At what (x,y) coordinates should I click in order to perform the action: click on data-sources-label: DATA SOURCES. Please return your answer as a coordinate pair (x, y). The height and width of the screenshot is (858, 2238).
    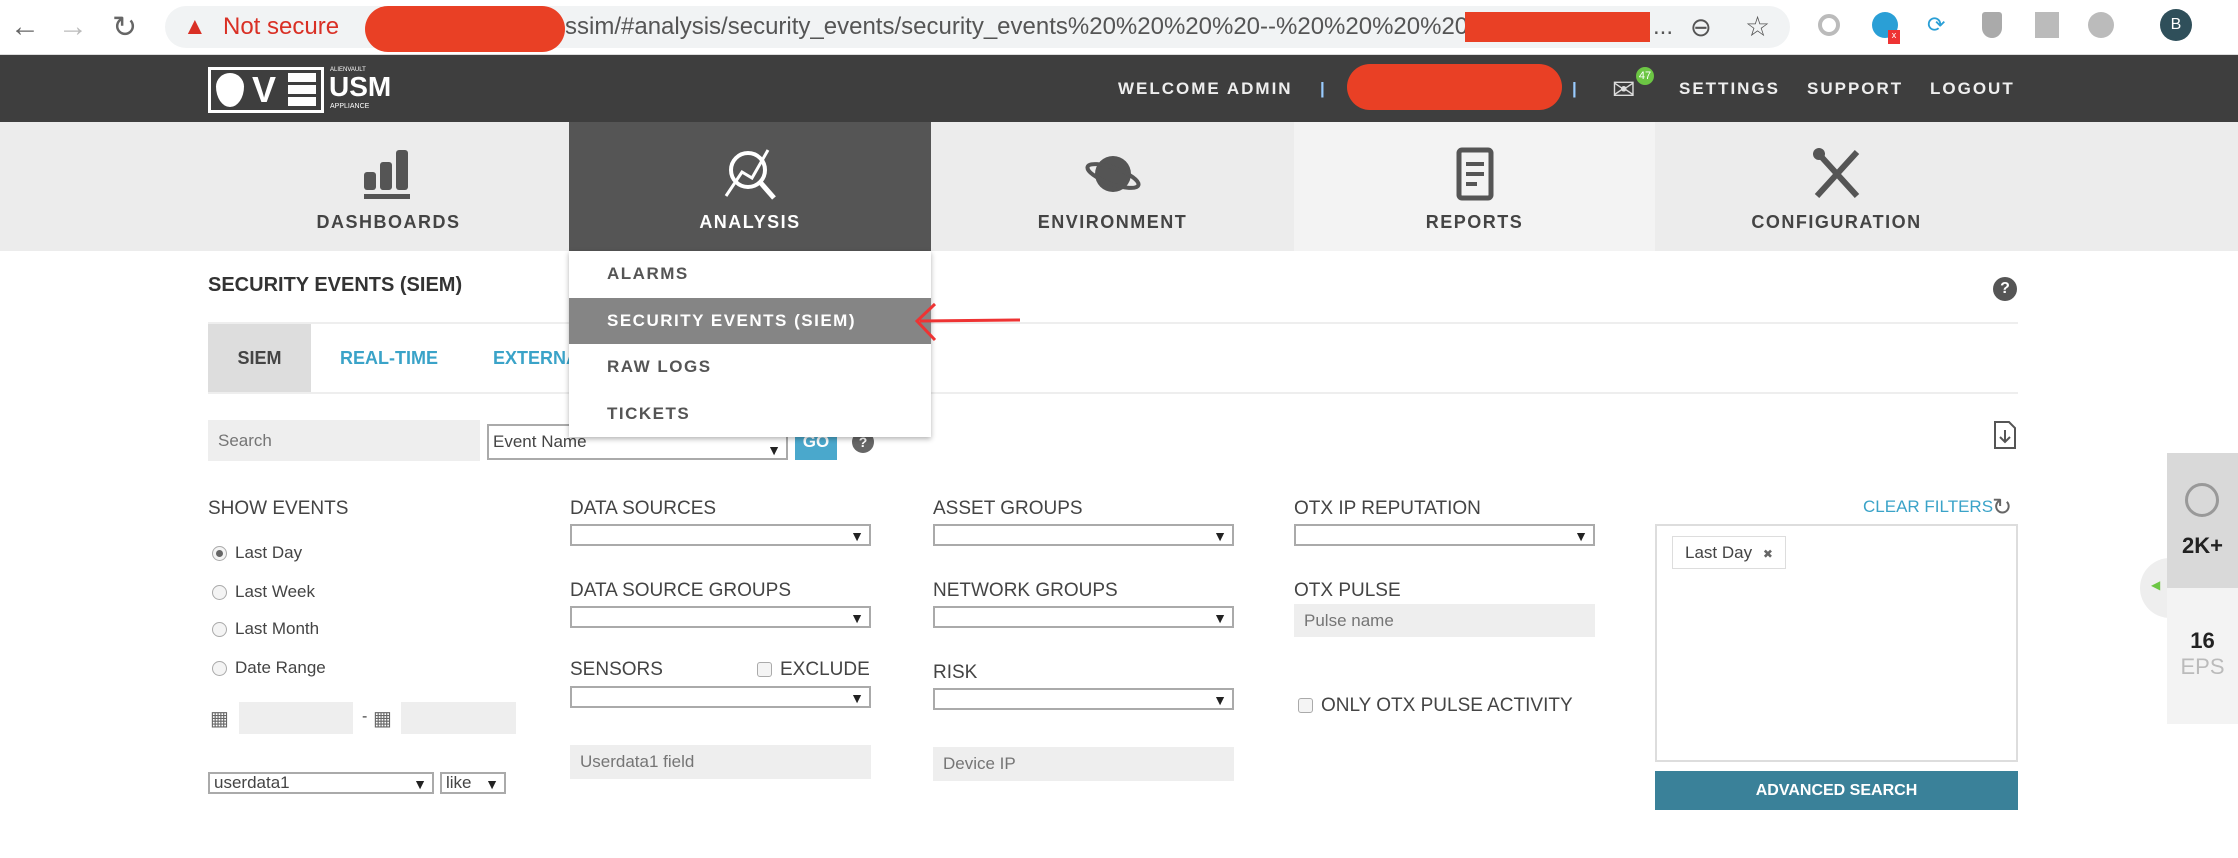
    Looking at the image, I should click on (643, 508).